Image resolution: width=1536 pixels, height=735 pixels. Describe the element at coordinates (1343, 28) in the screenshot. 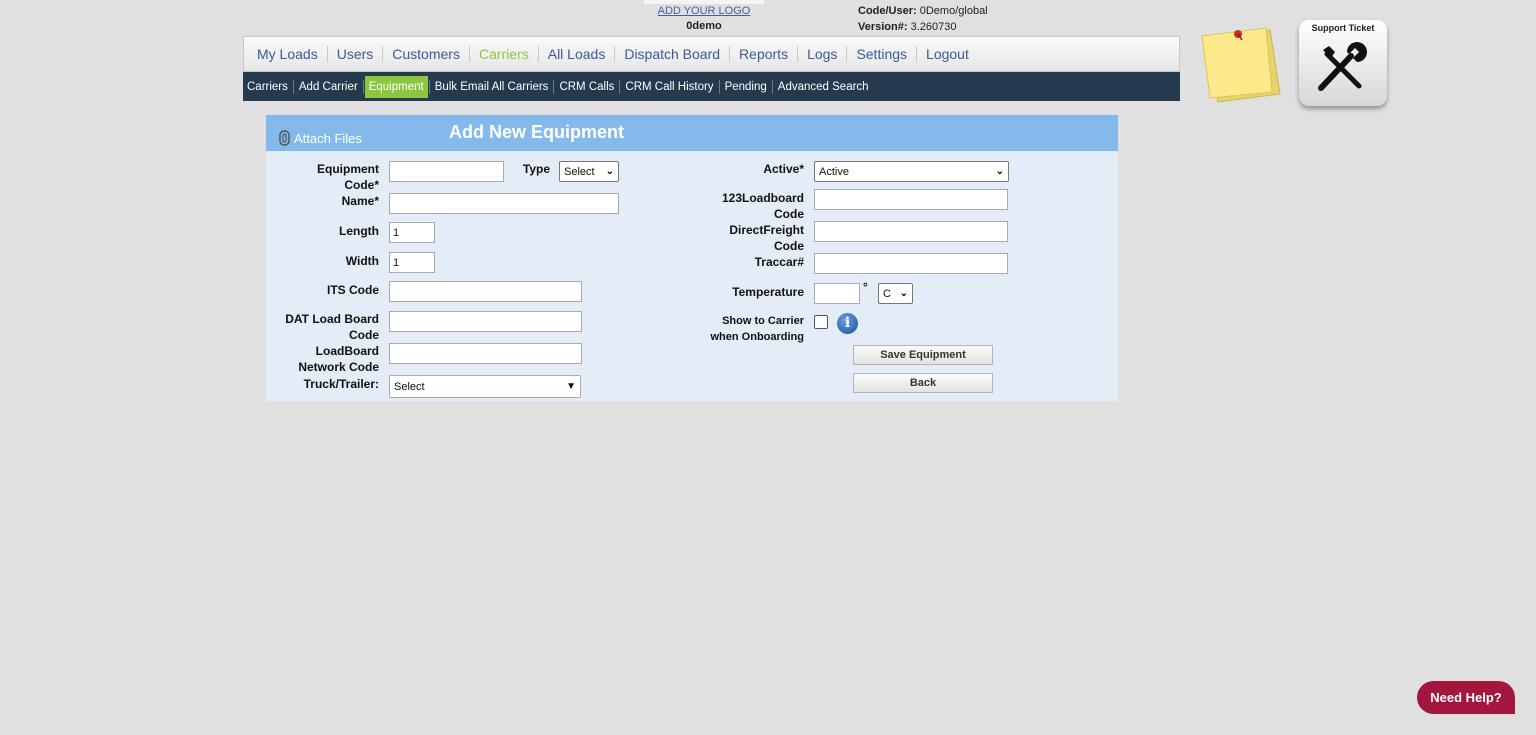

I see `support-ticket-label: Support Ticket` at that location.